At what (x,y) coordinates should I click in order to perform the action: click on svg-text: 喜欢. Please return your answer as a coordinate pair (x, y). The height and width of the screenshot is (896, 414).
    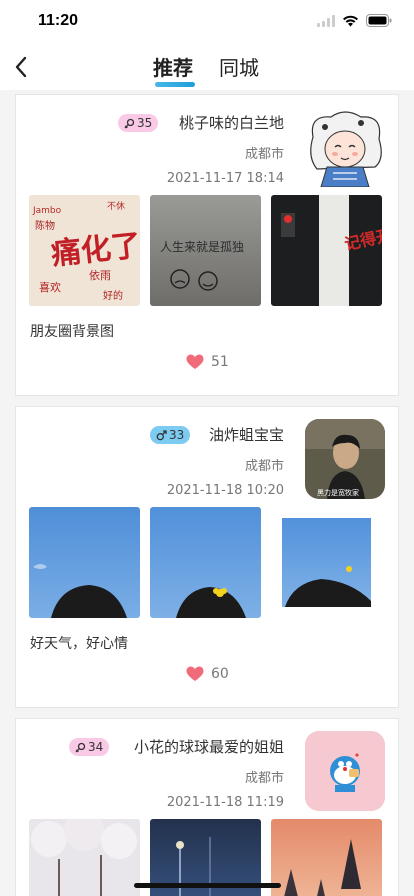
    Looking at the image, I should click on (50, 287).